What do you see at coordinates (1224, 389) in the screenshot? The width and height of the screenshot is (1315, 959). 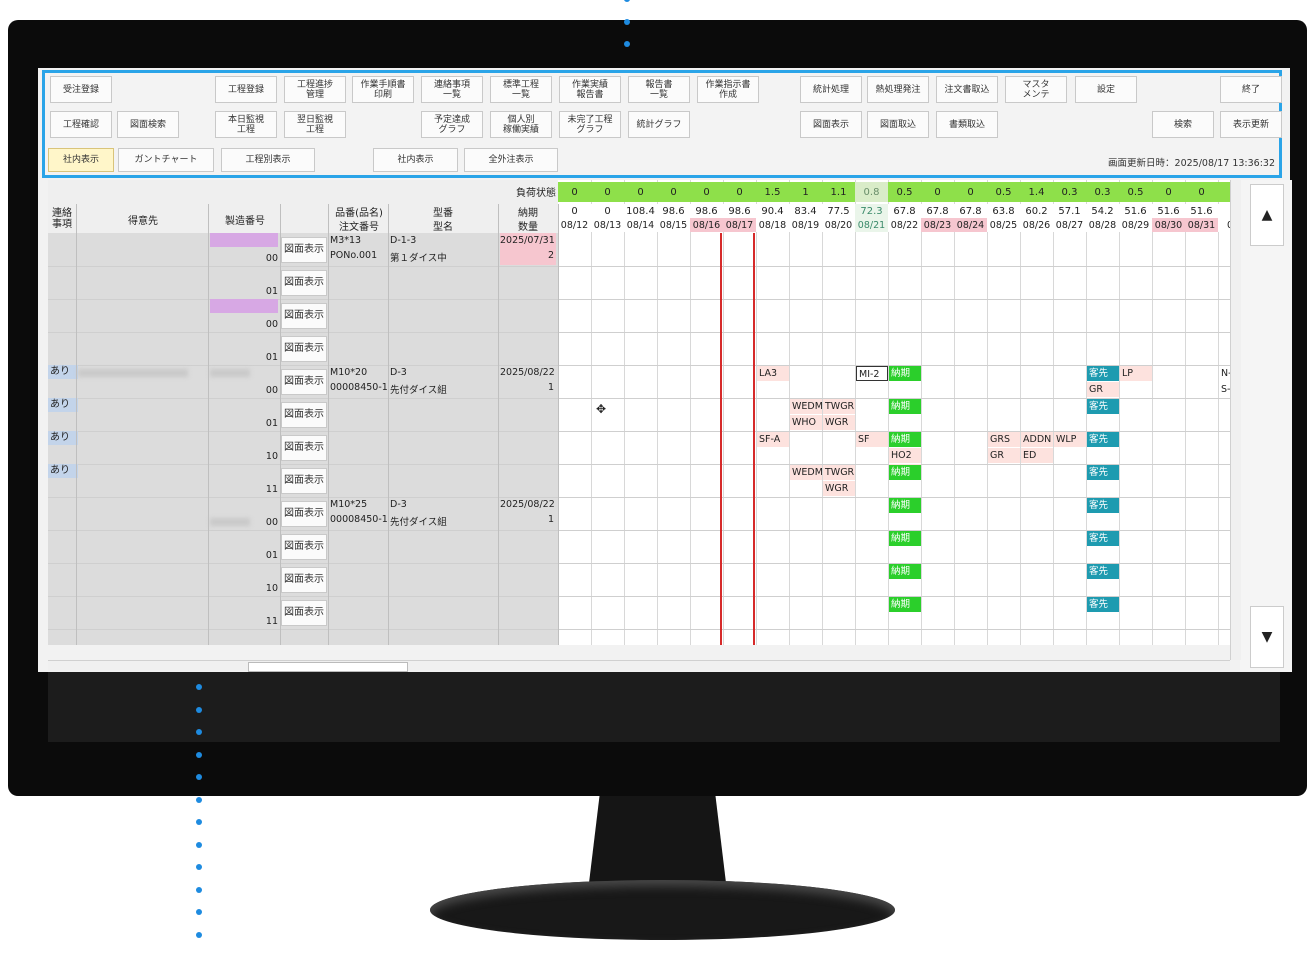 I see `task-tag: S-I` at bounding box center [1224, 389].